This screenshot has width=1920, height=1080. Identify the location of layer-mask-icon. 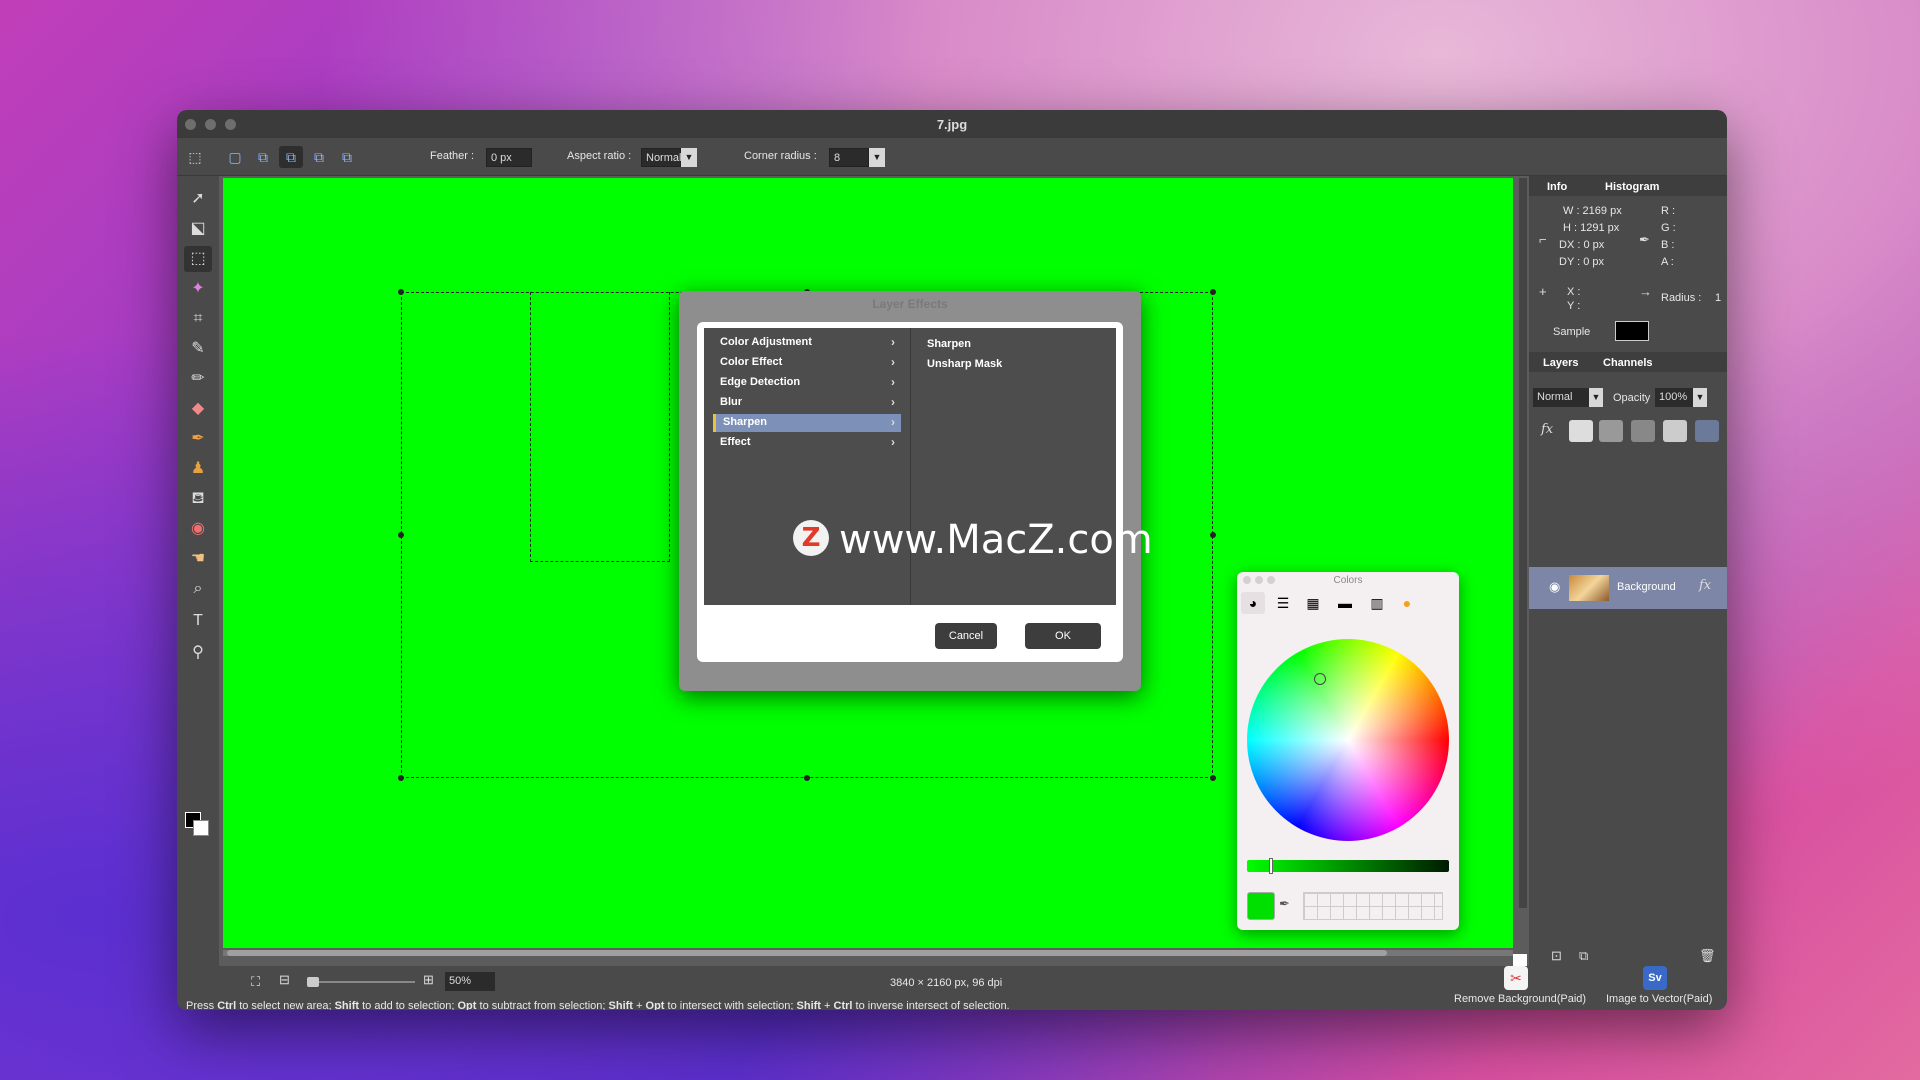
(1581, 431).